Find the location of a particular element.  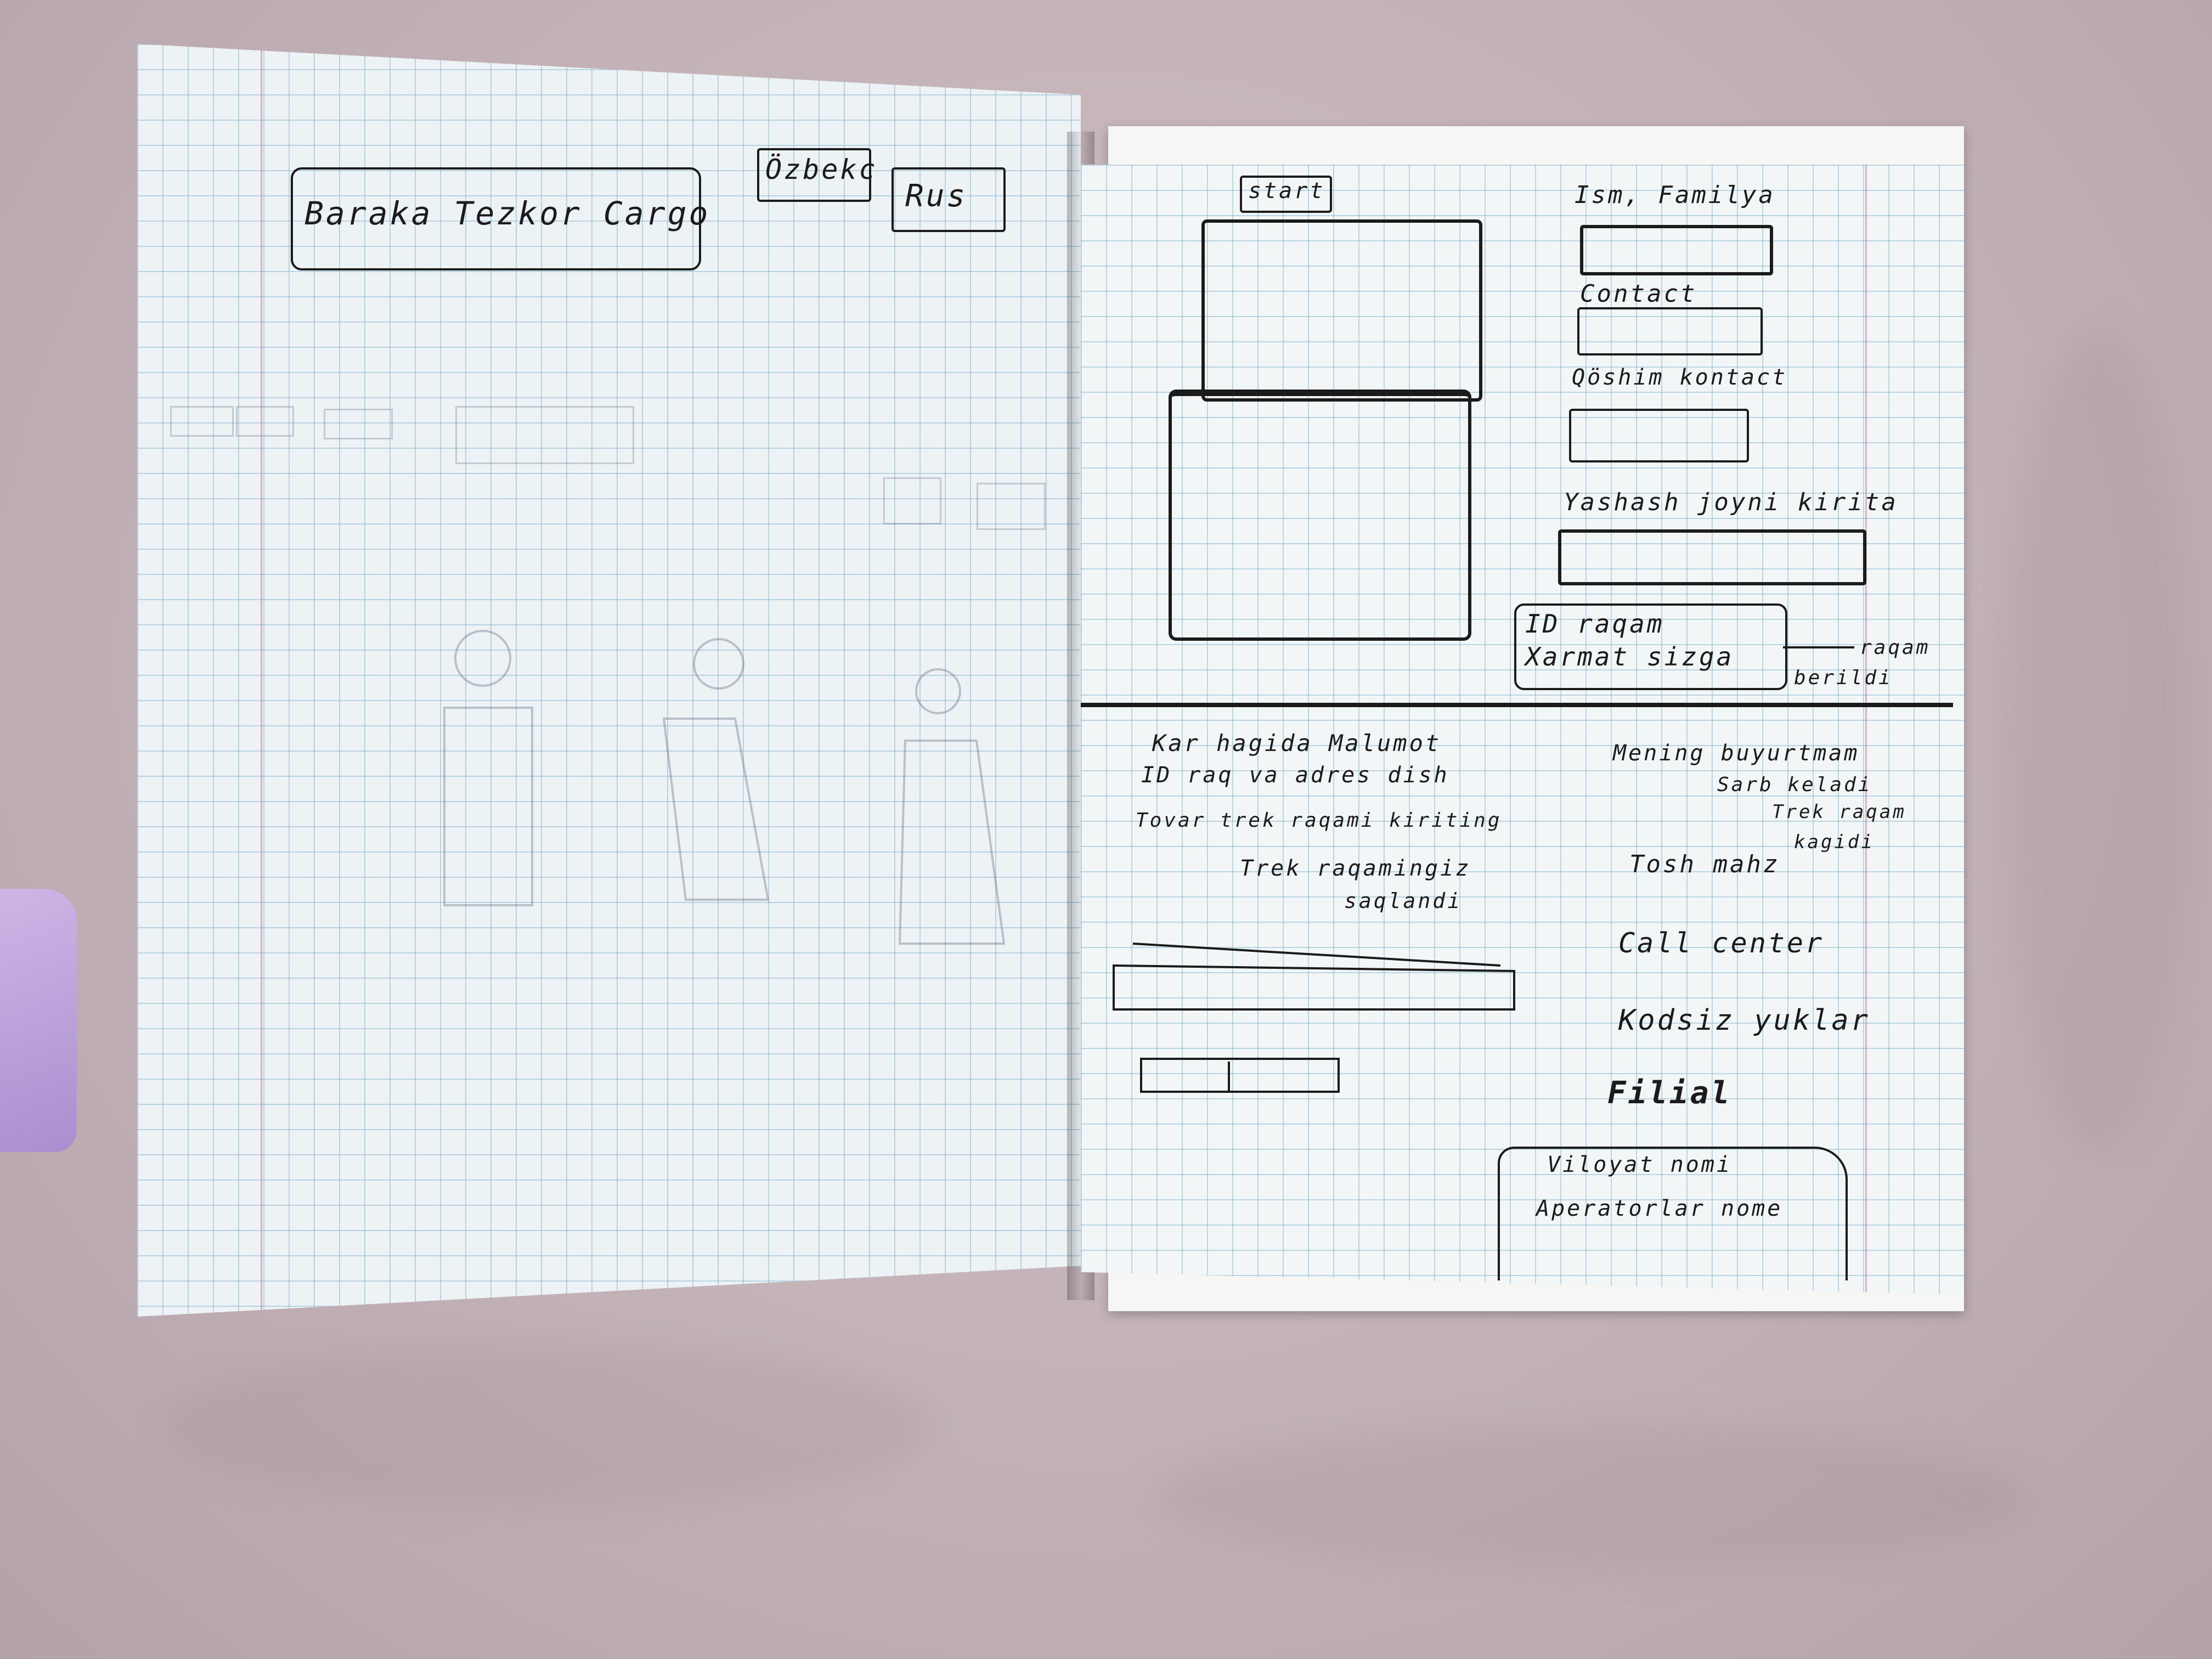

info-line-1: Kar hagida Malumot is located at coordinates (1297, 744).